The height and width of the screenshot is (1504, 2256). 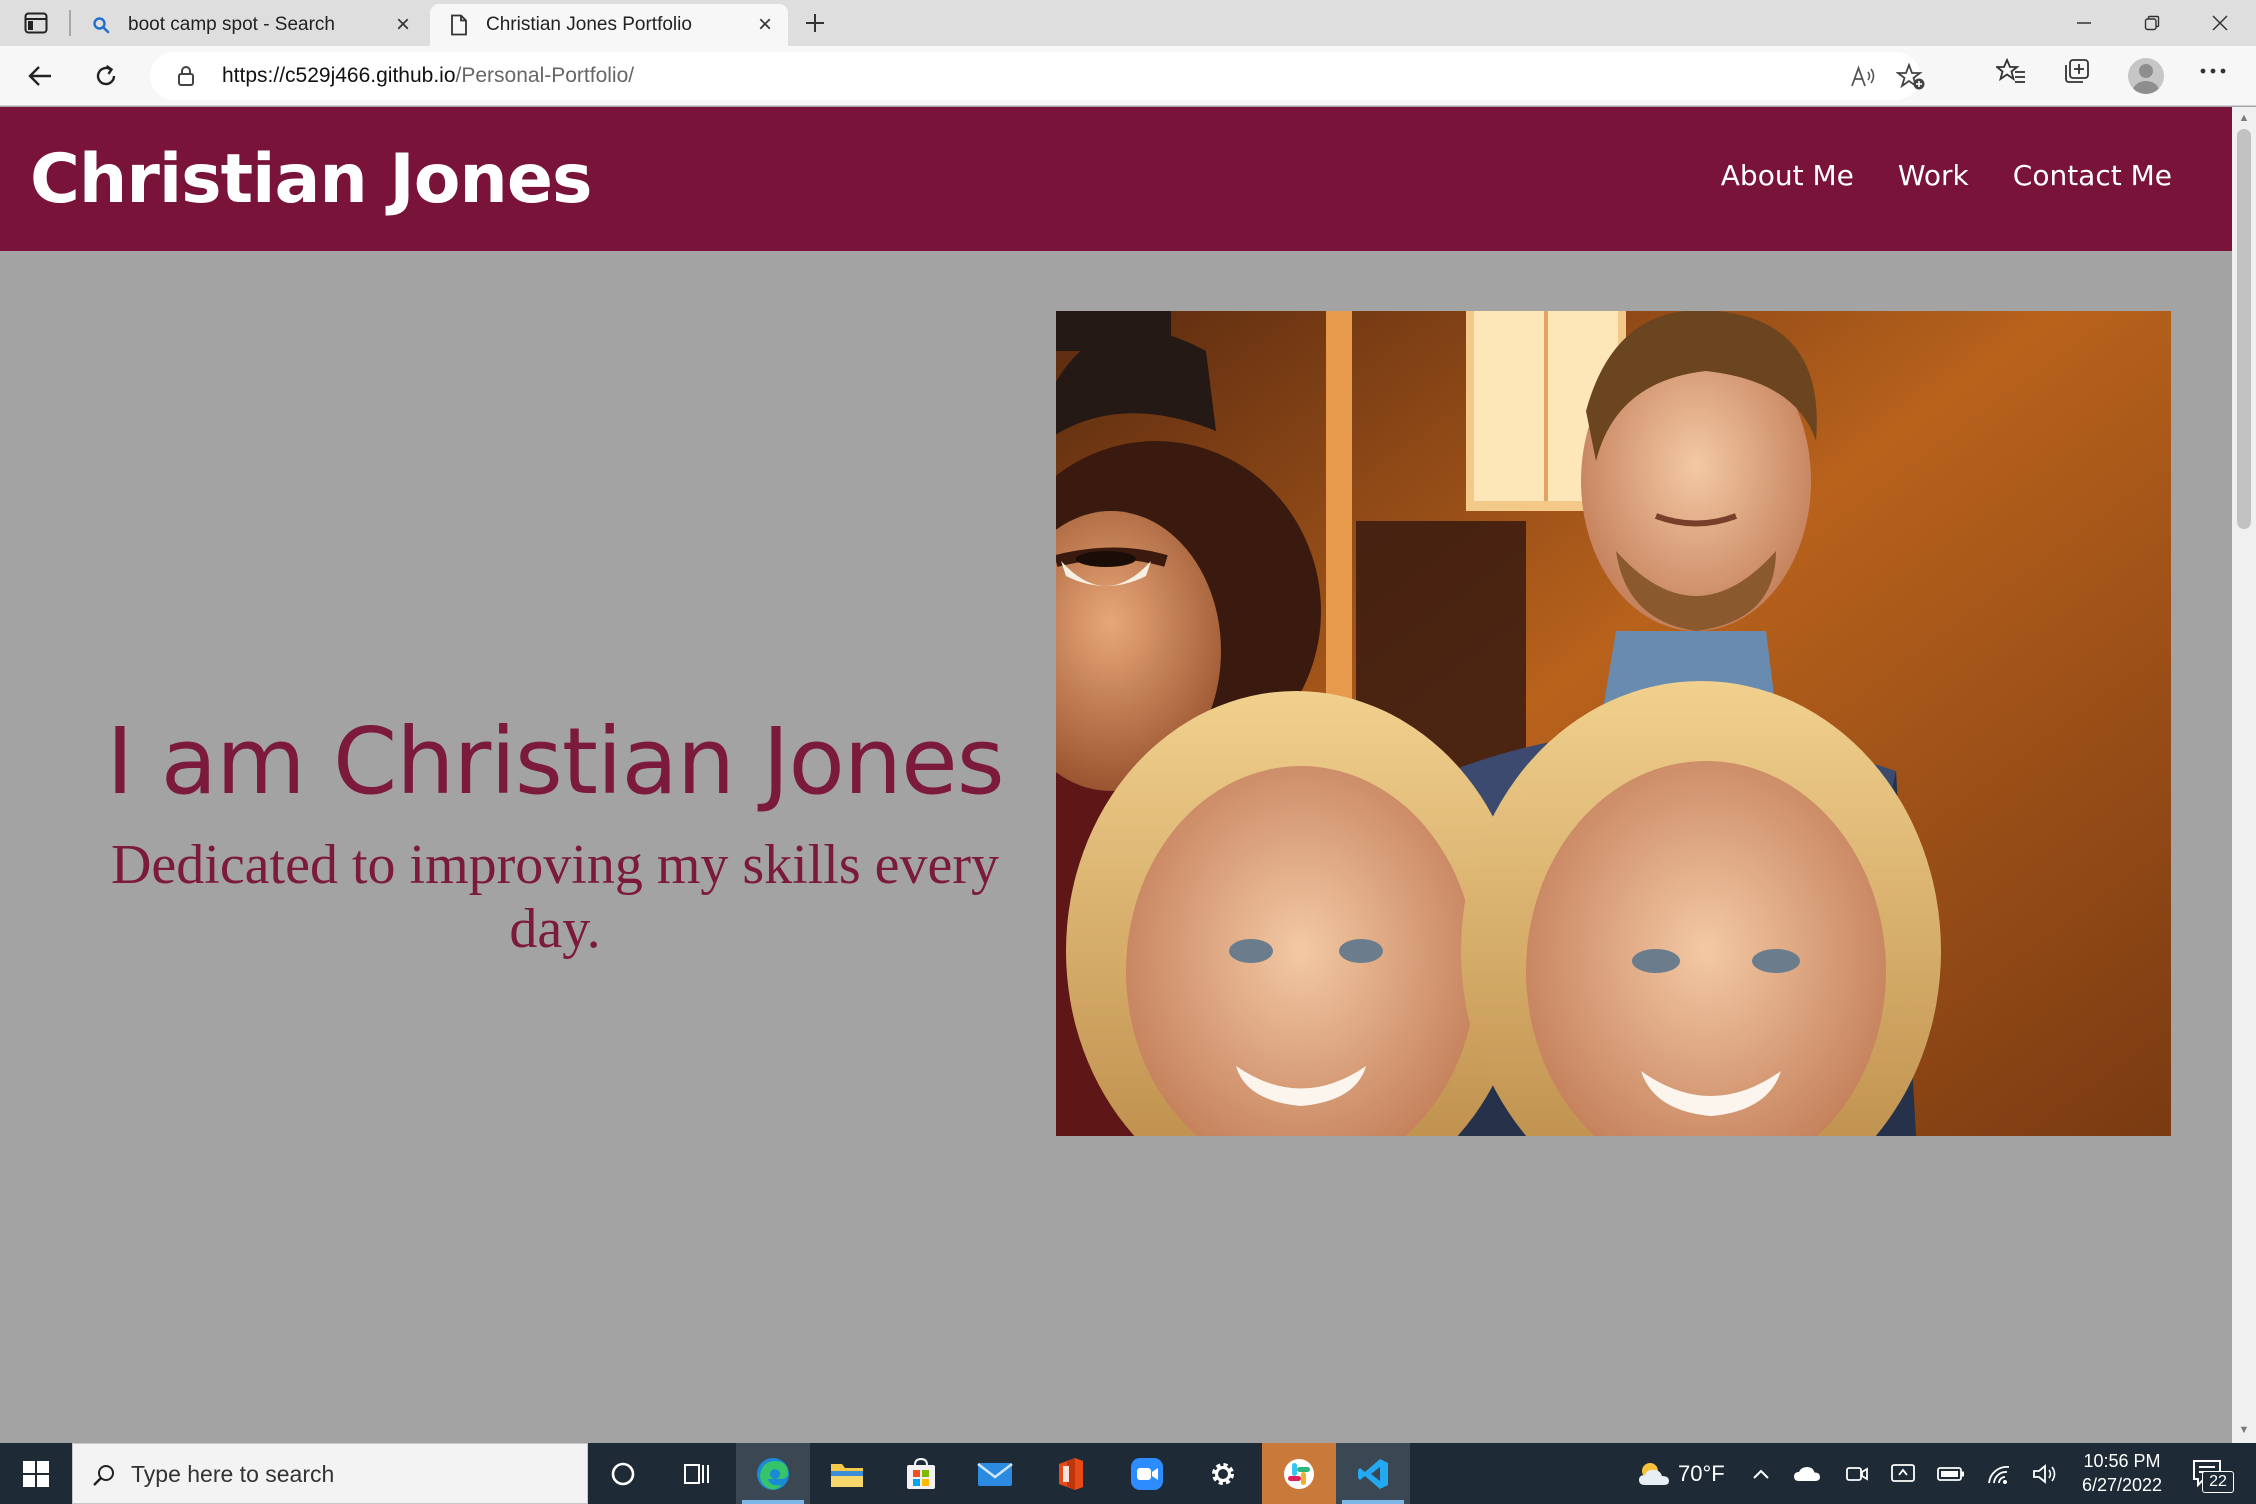 I want to click on weather-cloud-icon, so click(x=1654, y=1473).